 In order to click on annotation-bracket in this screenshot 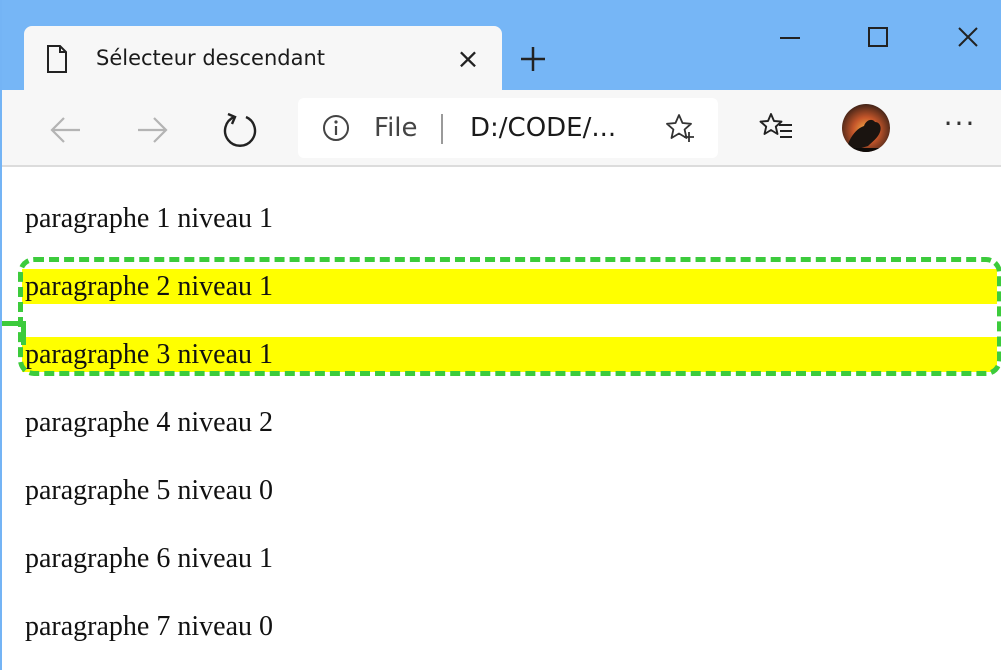, I will do `click(14, 333)`.